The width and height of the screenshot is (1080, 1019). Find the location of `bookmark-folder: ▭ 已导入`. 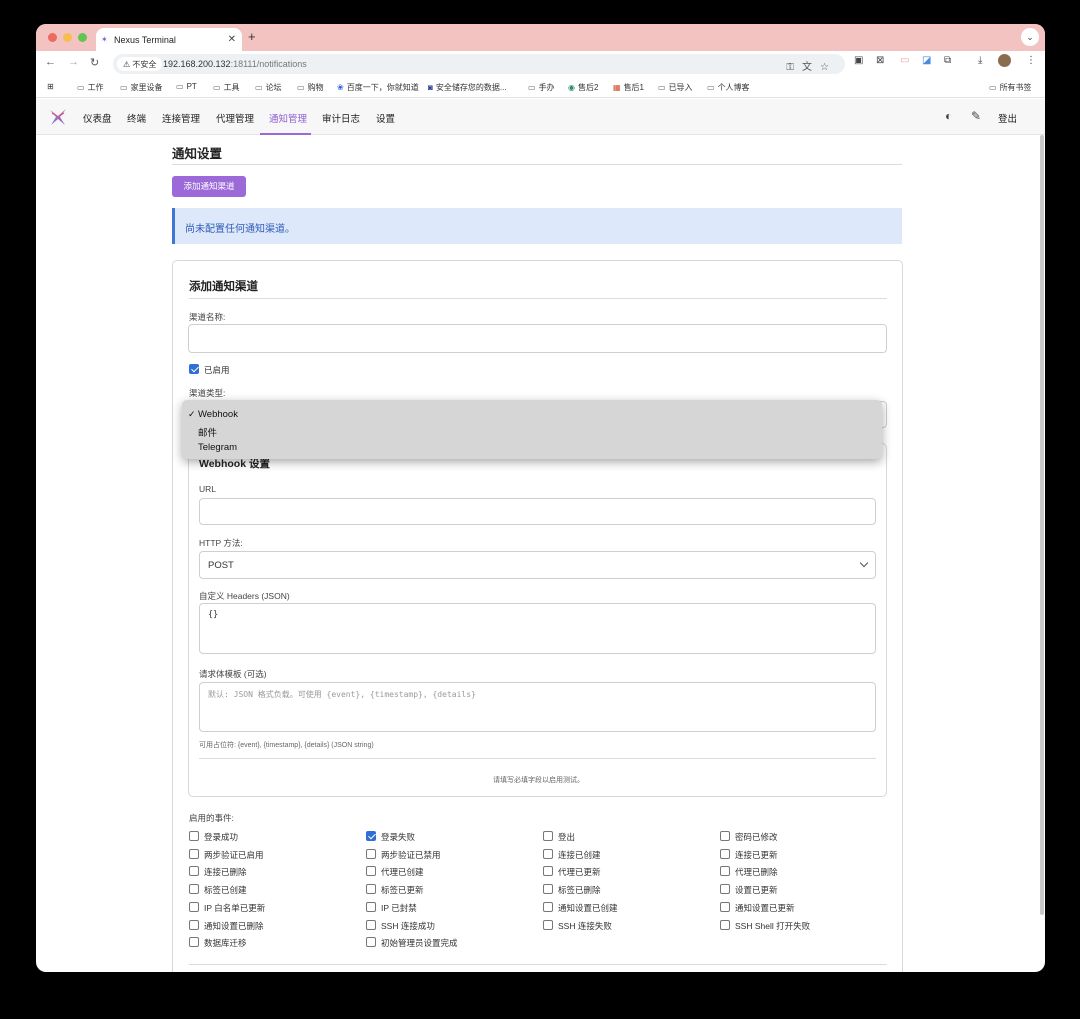

bookmark-folder: ▭ 已导入 is located at coordinates (675, 87).